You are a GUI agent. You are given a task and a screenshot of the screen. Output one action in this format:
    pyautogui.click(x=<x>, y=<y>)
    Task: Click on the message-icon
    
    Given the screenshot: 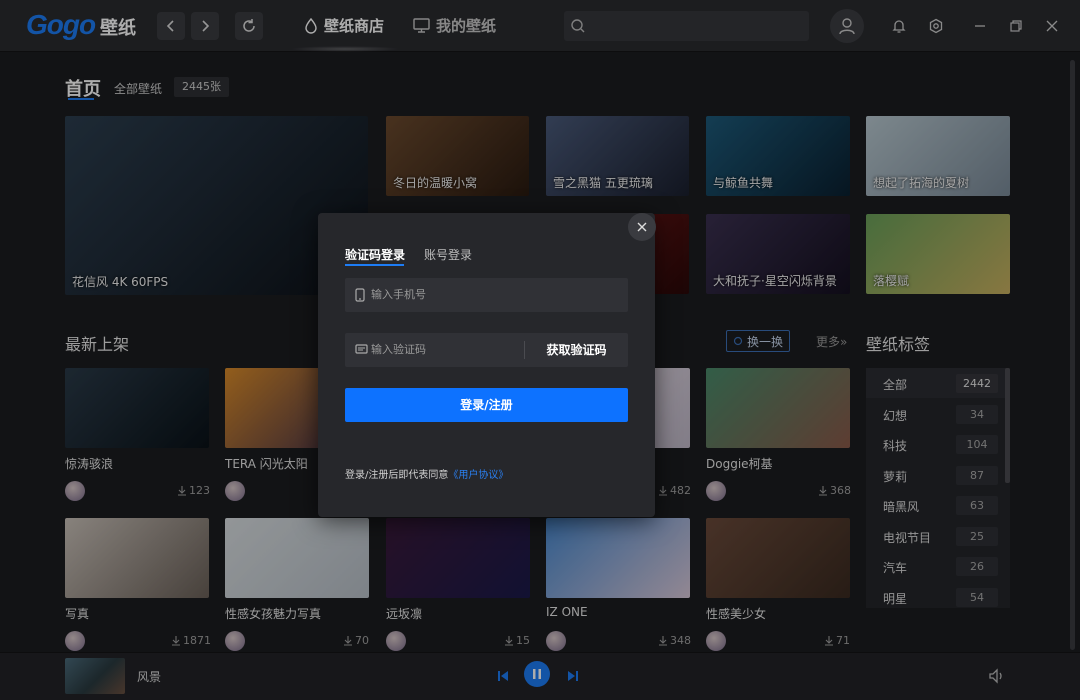 What is the action you would take?
    pyautogui.click(x=361, y=349)
    